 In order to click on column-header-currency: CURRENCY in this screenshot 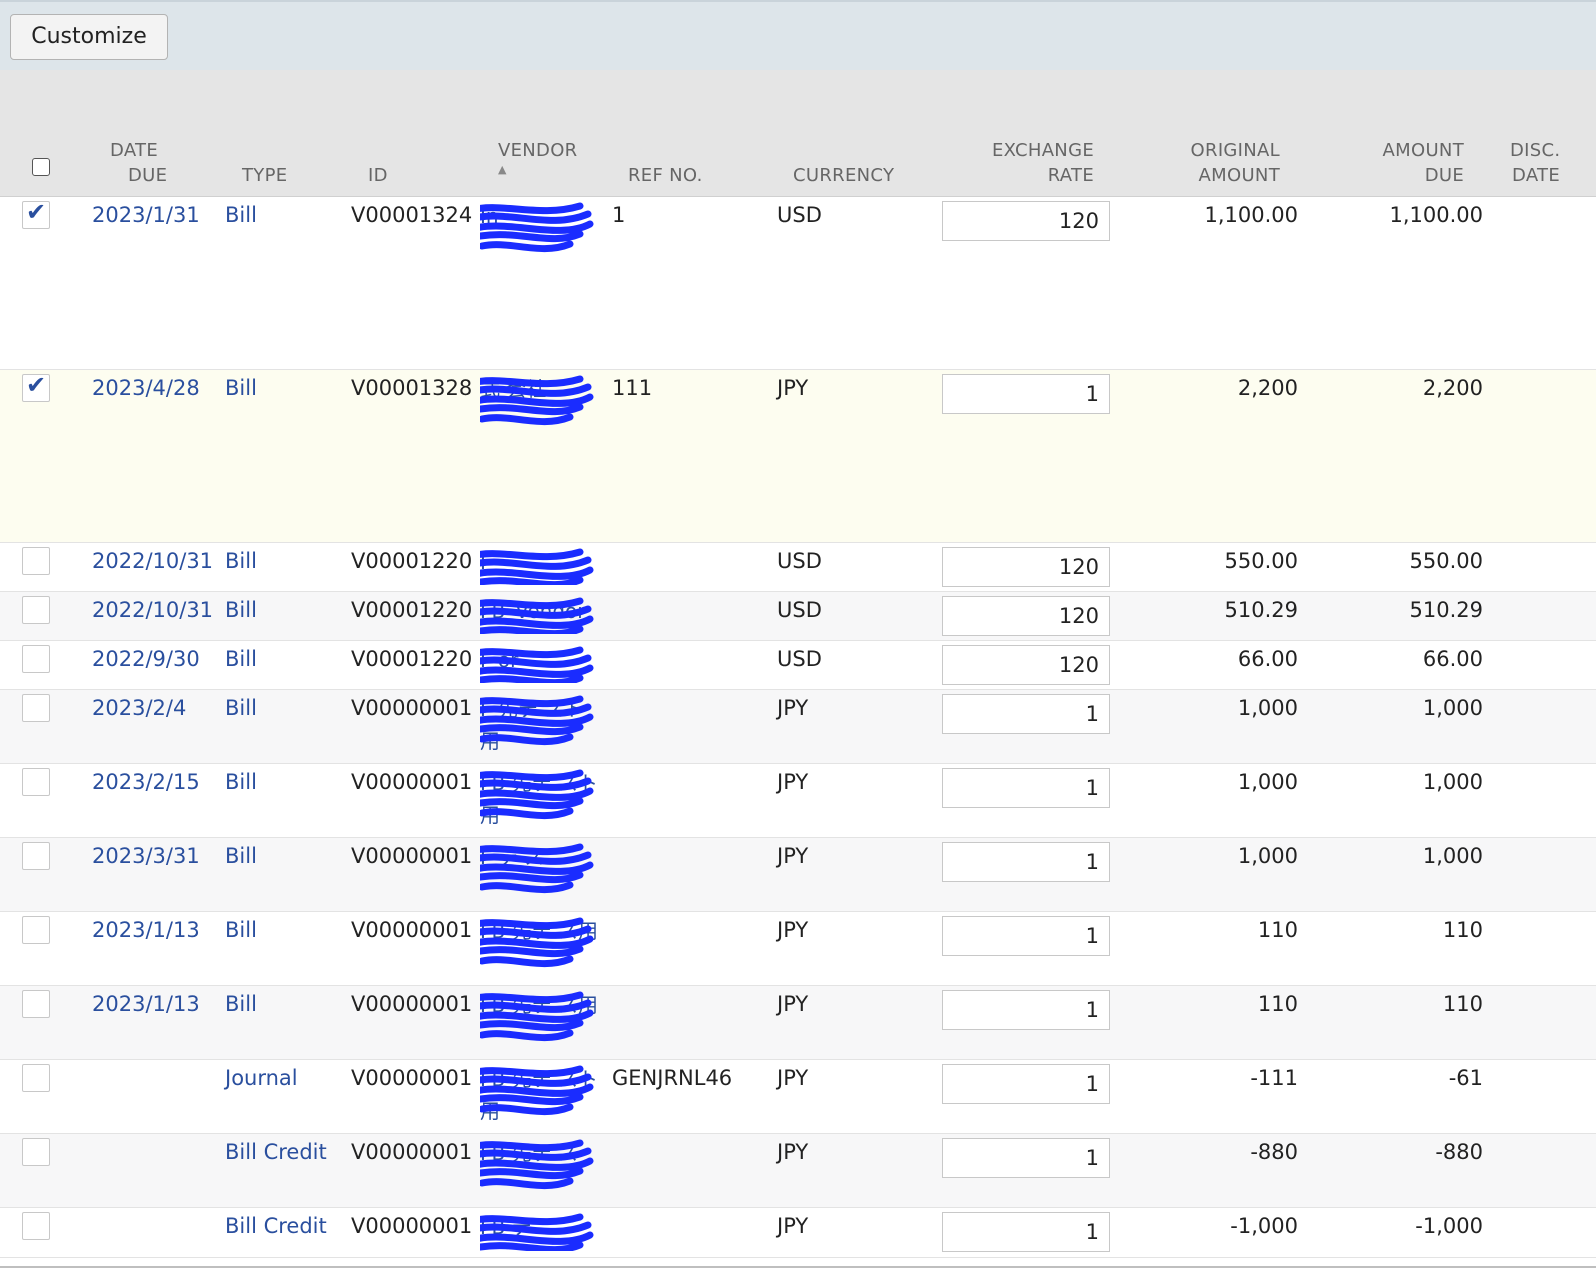, I will do `click(843, 175)`.